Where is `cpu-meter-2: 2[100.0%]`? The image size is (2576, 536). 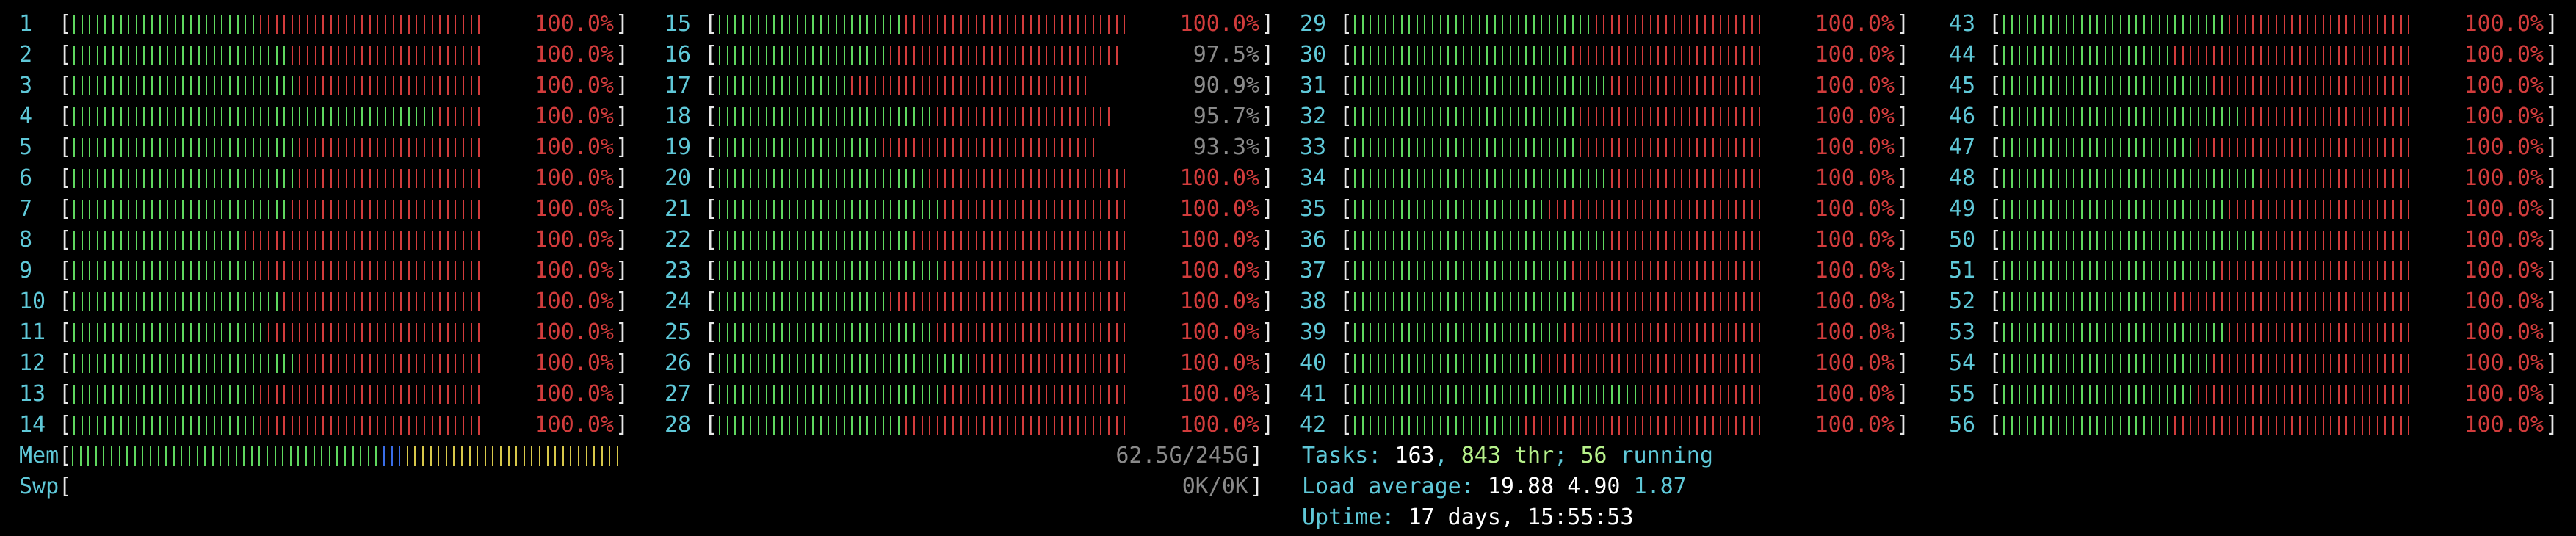
cpu-meter-2: 2[100.0%] is located at coordinates (324, 55).